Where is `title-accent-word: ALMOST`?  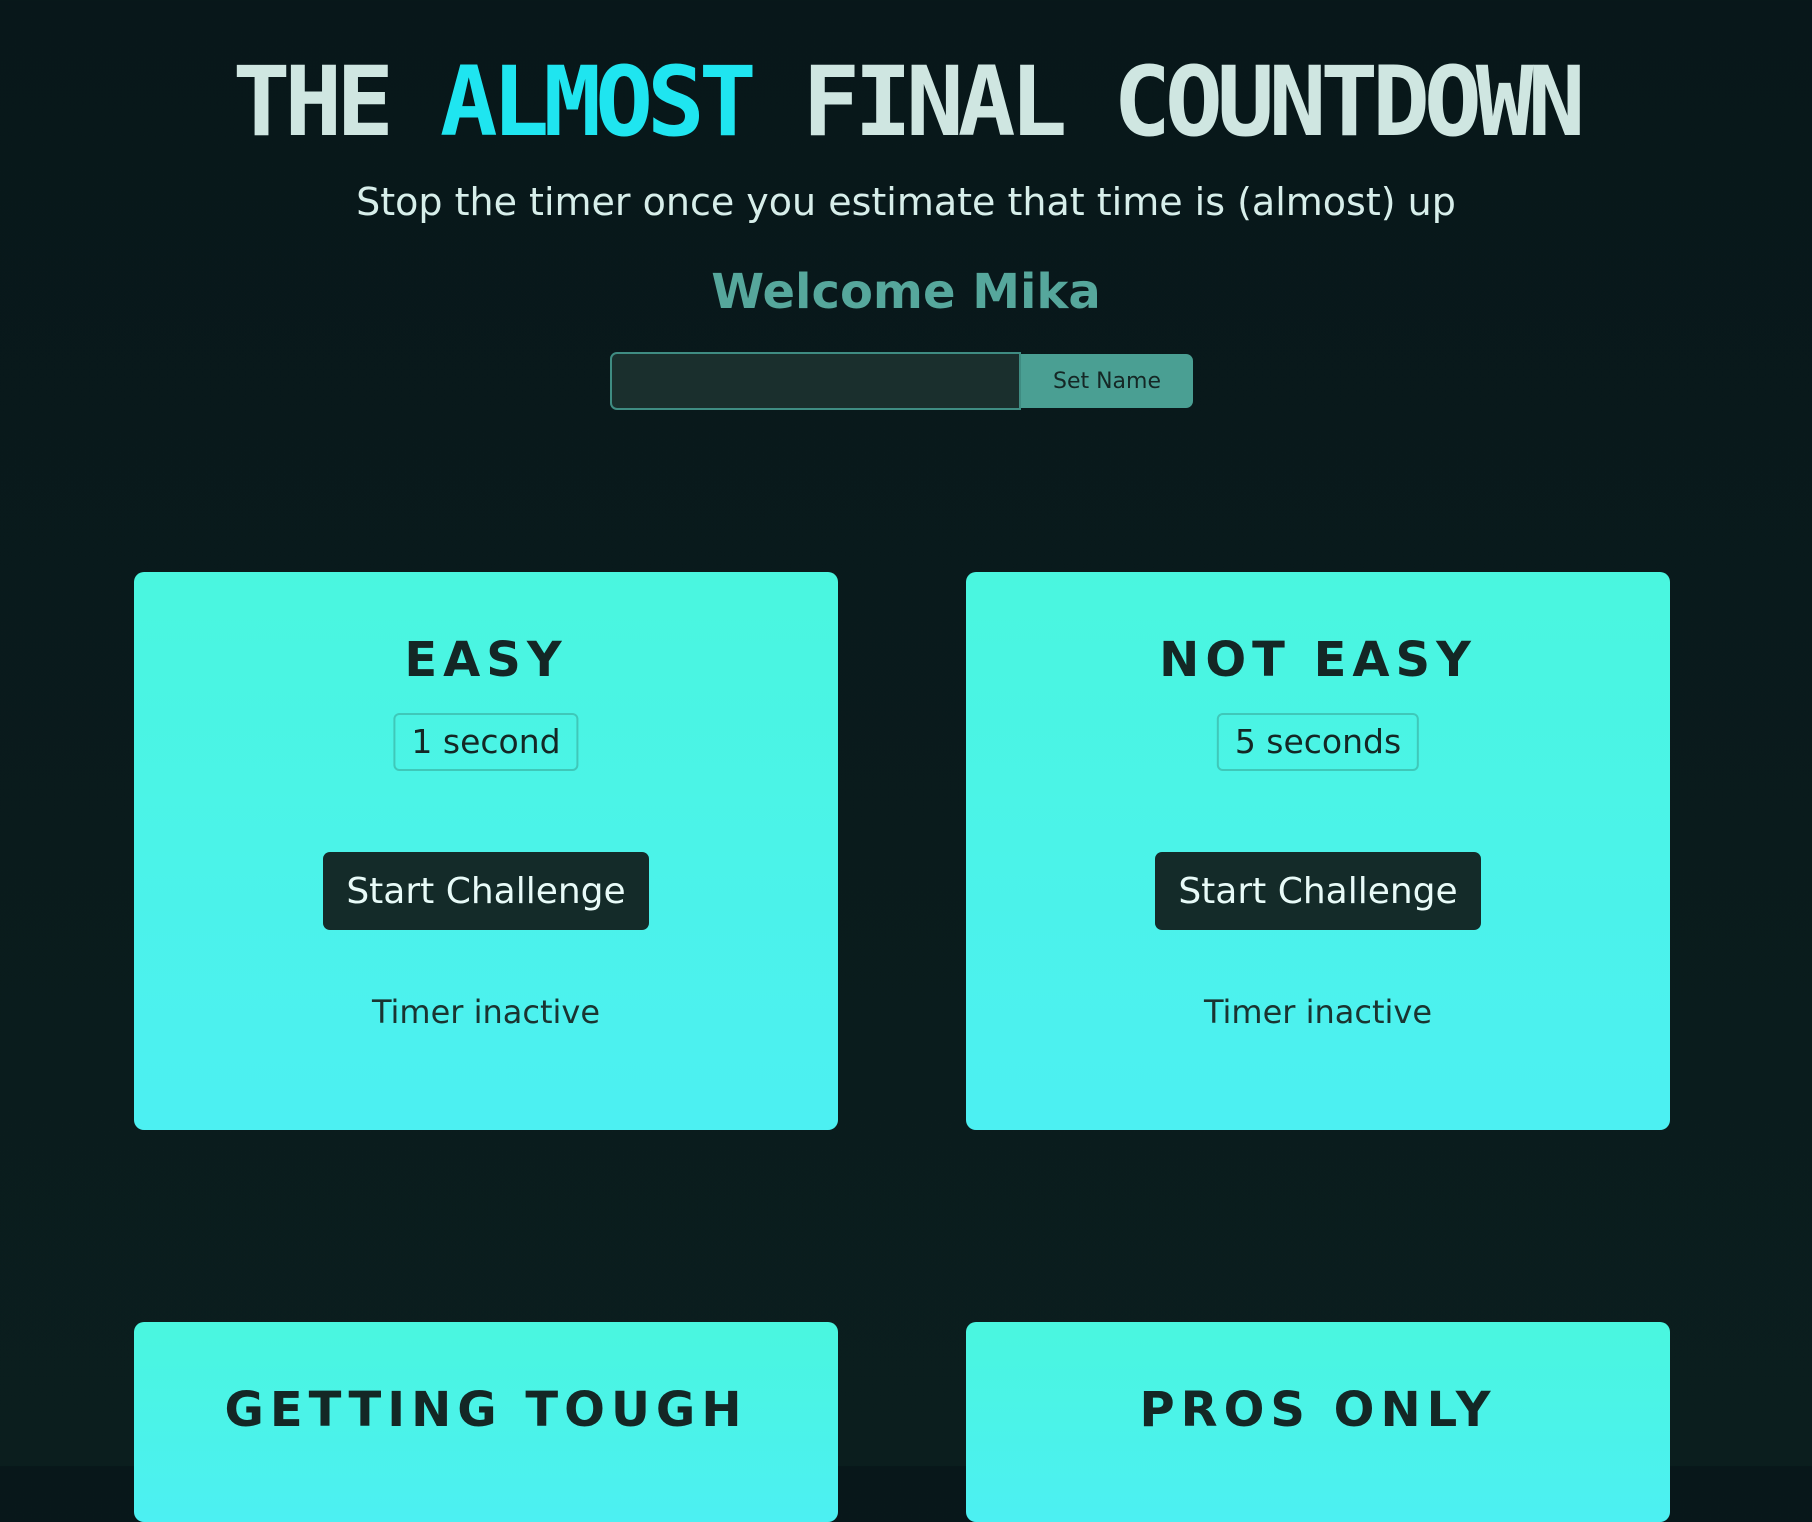
title-accent-word: ALMOST is located at coordinates (598, 102).